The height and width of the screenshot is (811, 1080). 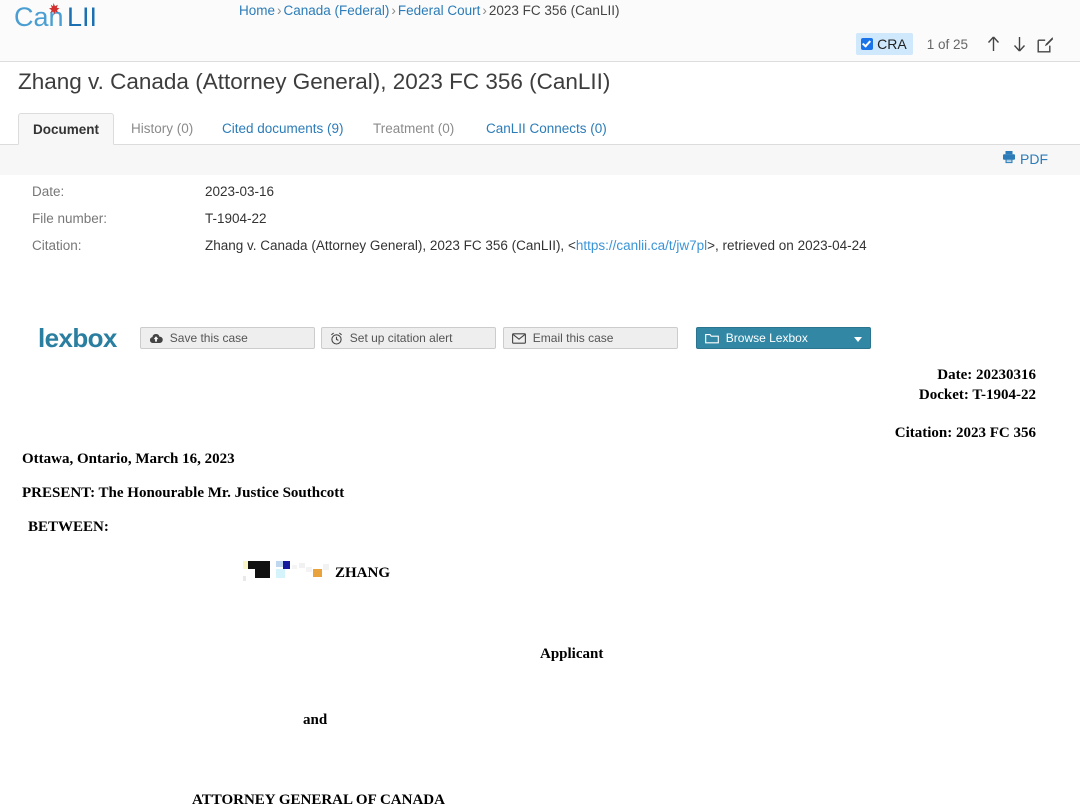 What do you see at coordinates (70, 218) in the screenshot?
I see `metadata-key: File number:` at bounding box center [70, 218].